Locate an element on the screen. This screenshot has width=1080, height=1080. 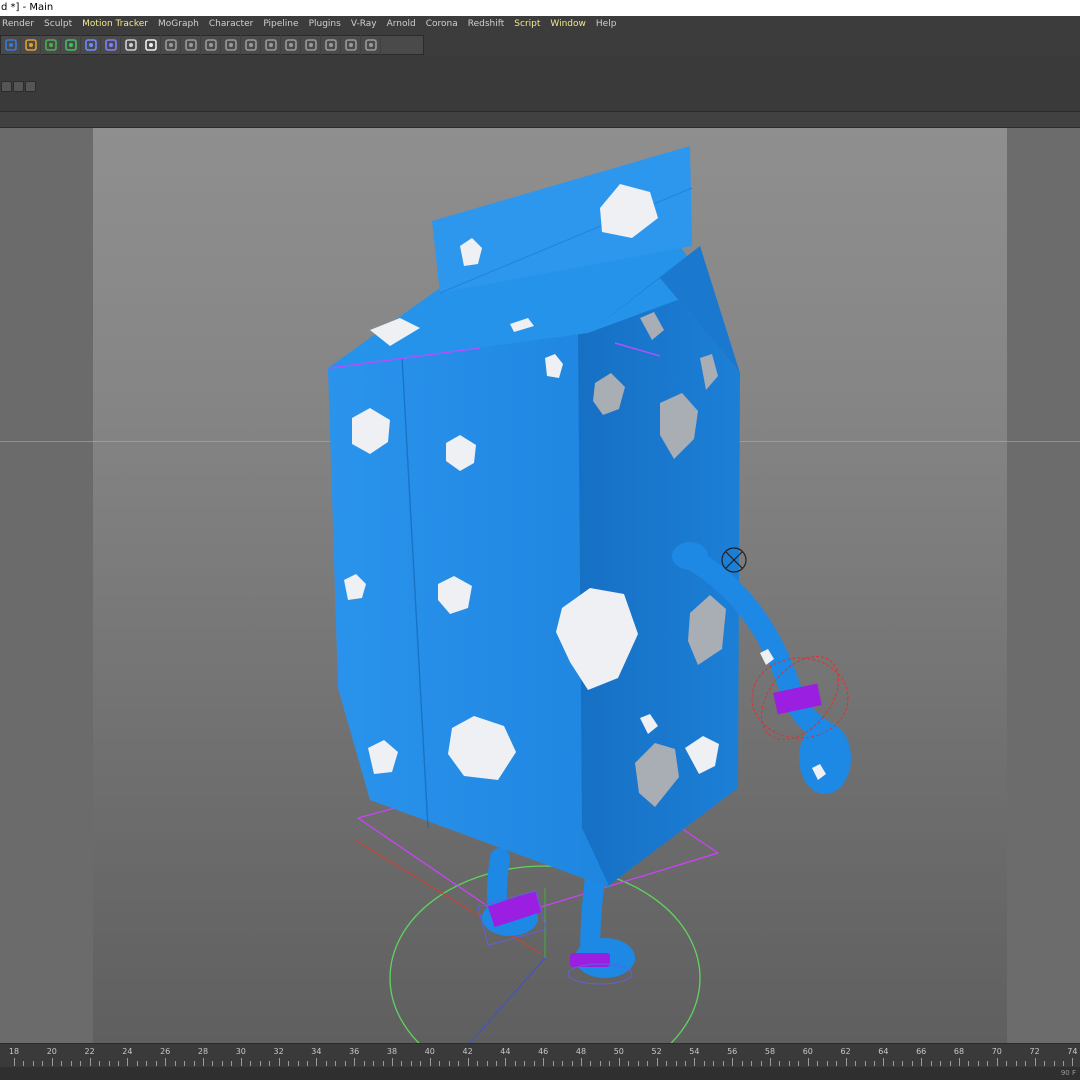
menu-plugins: Plugins is located at coordinates (325, 24).